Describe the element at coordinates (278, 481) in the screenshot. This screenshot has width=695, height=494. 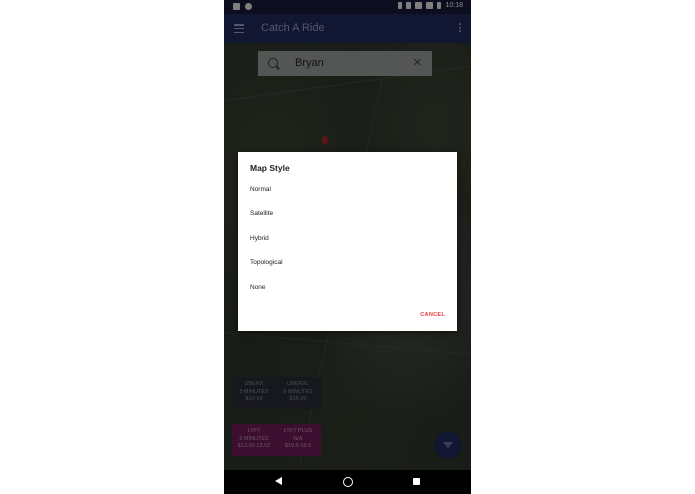
I see `back-icon` at that location.